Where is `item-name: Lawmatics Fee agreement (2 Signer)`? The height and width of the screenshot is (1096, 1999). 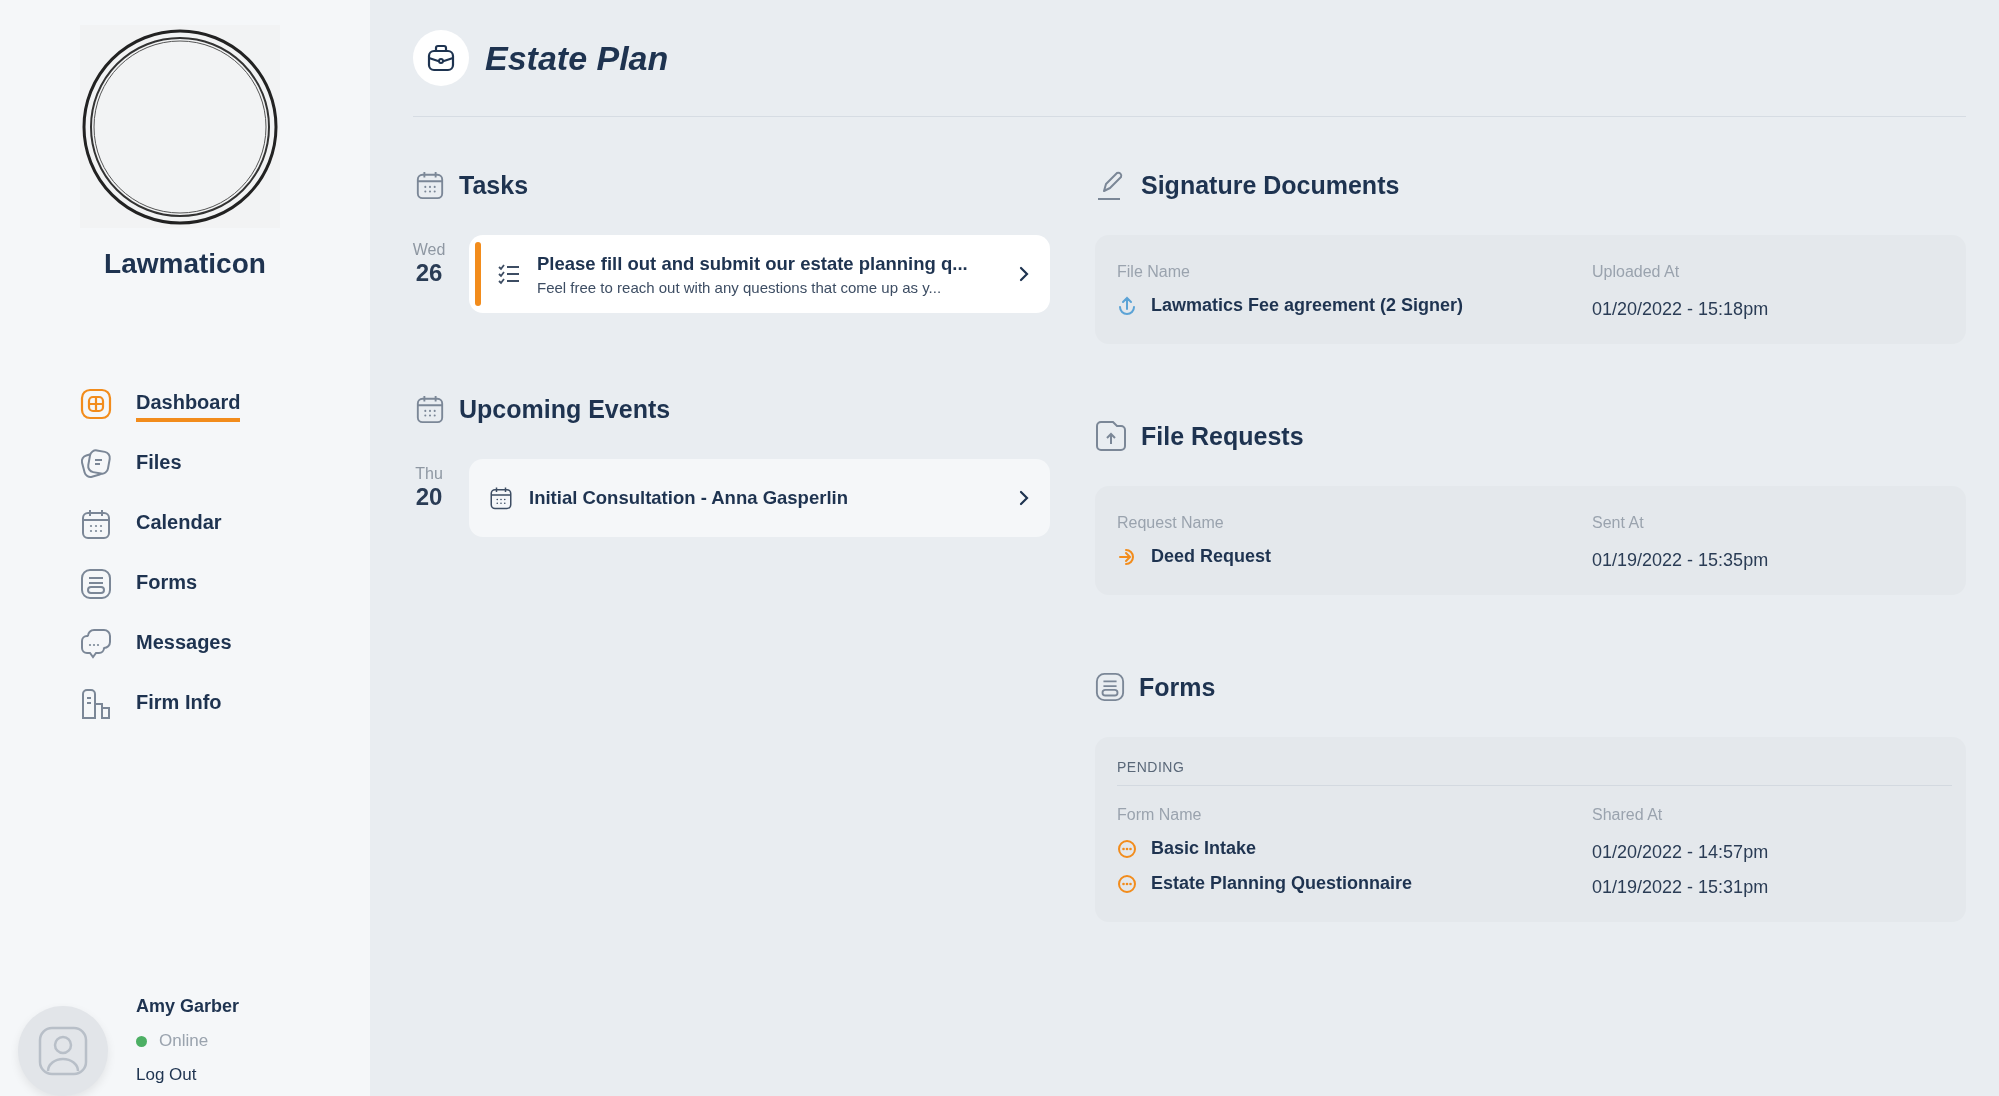
item-name: Lawmatics Fee agreement (2 Signer) is located at coordinates (1307, 305).